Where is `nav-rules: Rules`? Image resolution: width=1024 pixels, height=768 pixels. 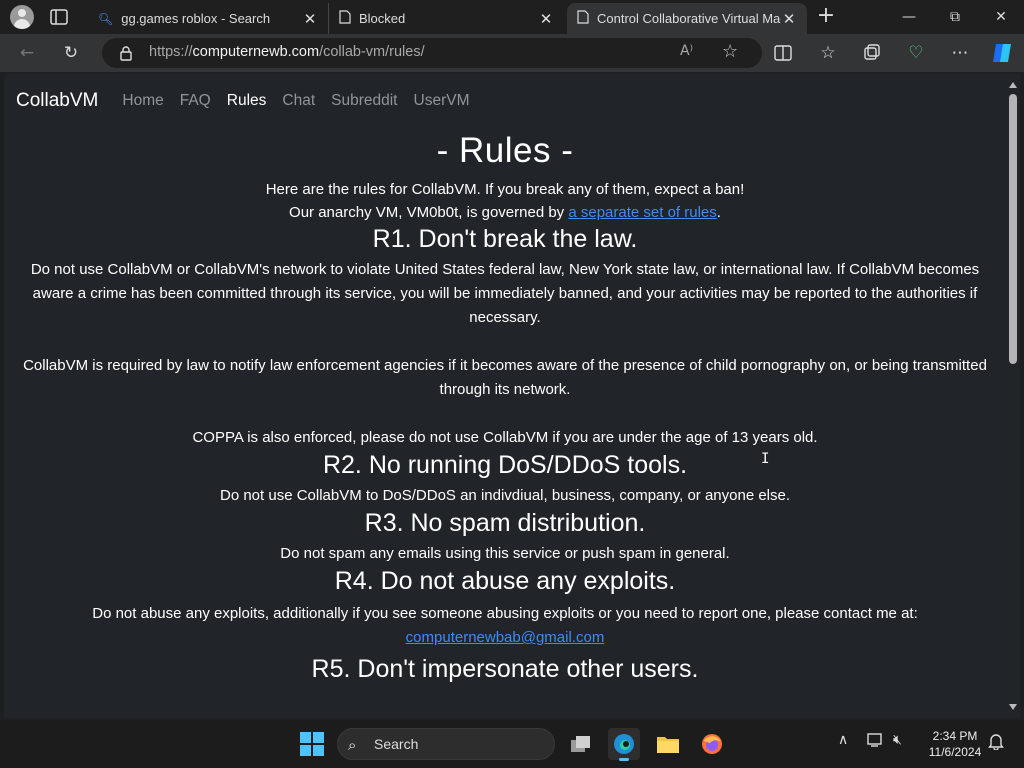 nav-rules: Rules is located at coordinates (247, 101).